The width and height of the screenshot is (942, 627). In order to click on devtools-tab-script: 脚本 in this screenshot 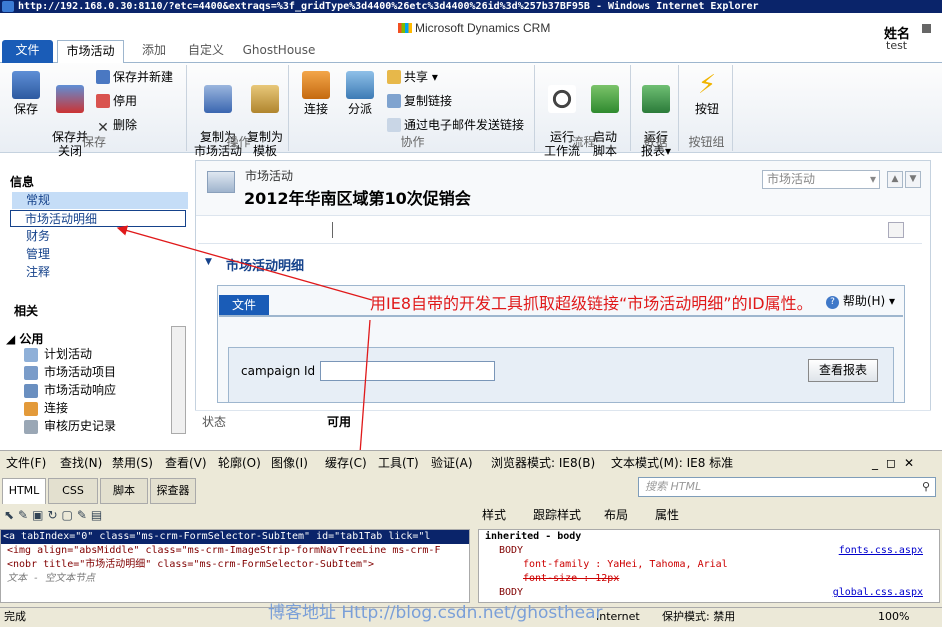, I will do `click(124, 491)`.